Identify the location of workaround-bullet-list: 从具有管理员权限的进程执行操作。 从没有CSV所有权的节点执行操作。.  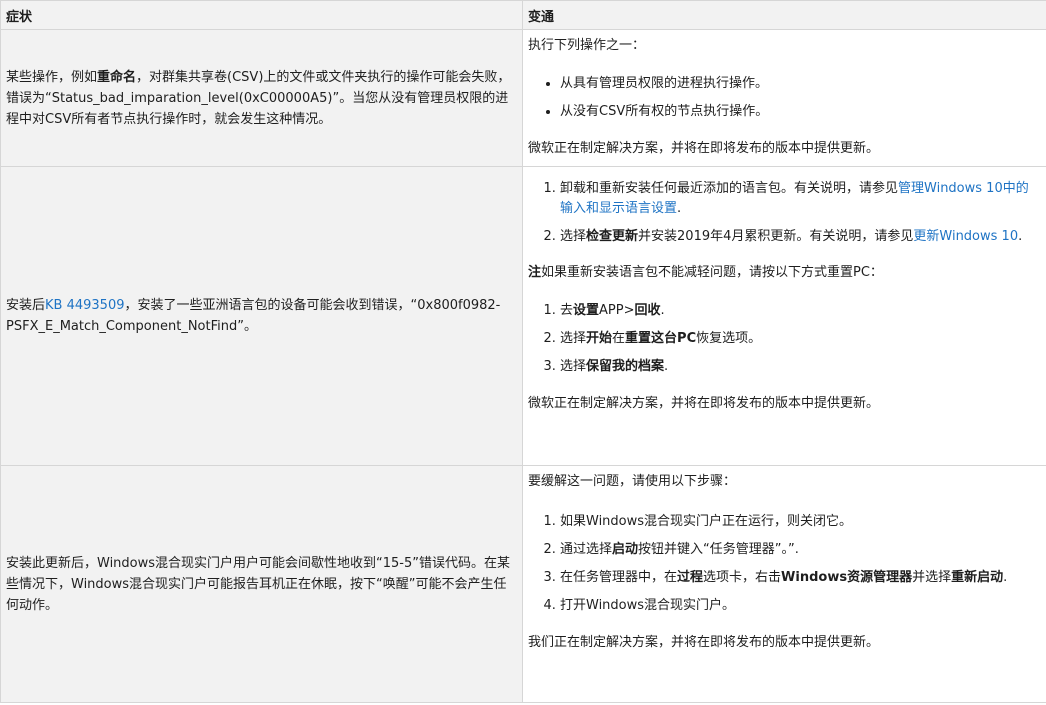
(784, 98).